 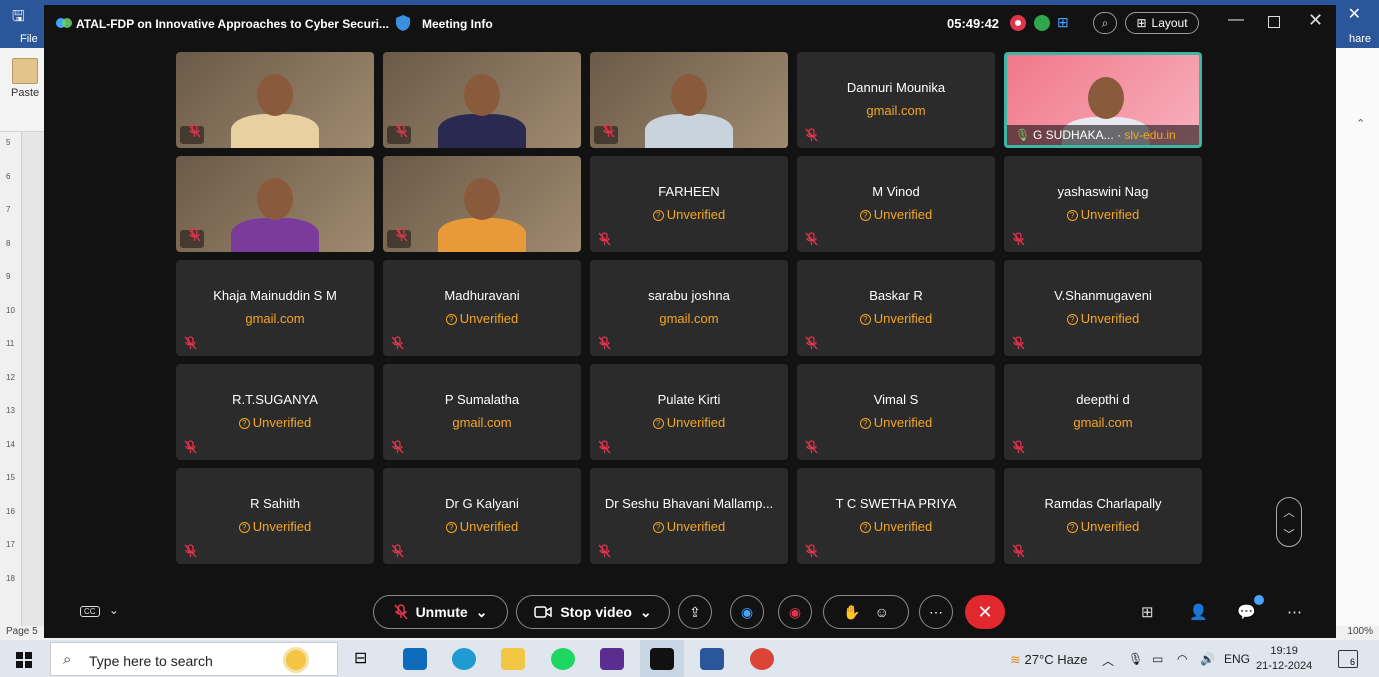 I want to click on close-window-icon: ✕, so click(x=1315, y=20).